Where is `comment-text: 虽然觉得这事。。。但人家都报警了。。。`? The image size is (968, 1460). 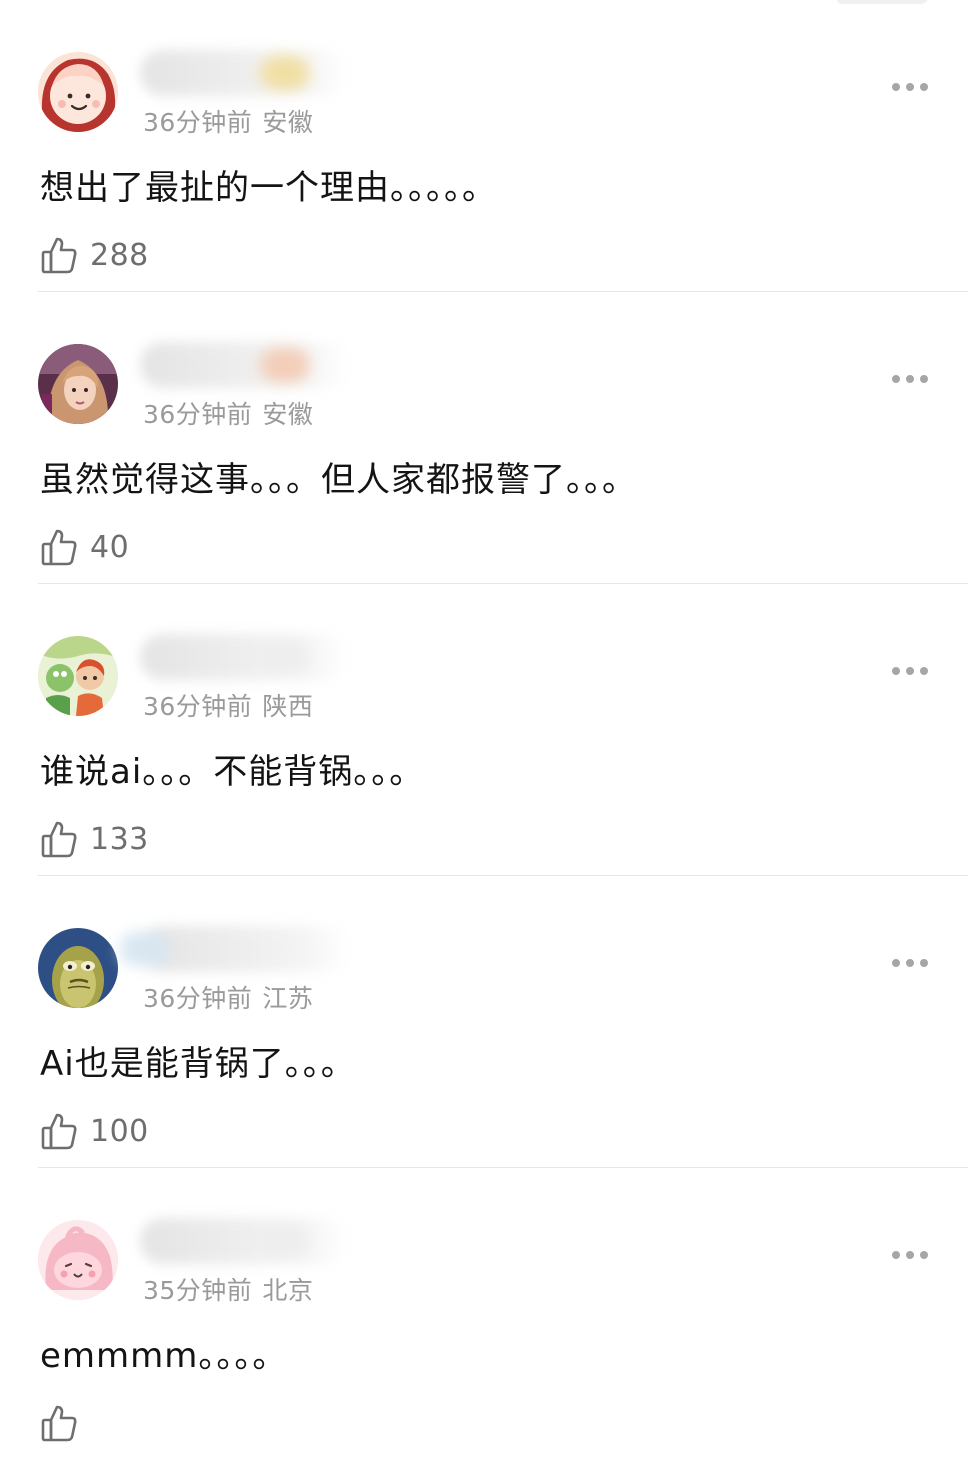
comment-text: 虽然觉得这事。。。但人家都报警了。。。 is located at coordinates (338, 480).